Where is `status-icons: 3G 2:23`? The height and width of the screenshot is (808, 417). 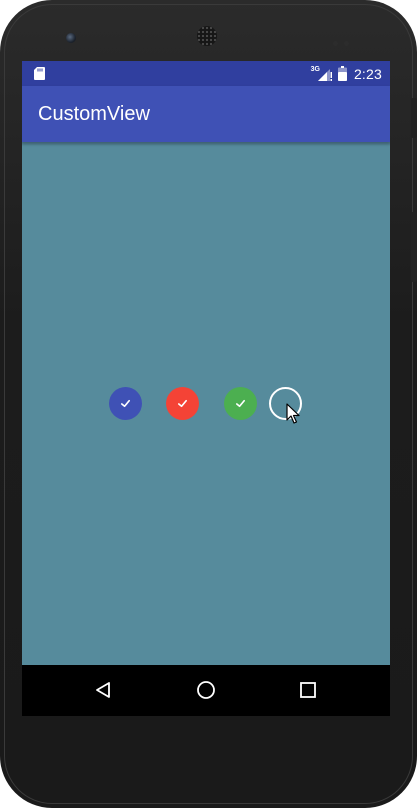
status-icons: 3G 2:23 is located at coordinates (346, 73).